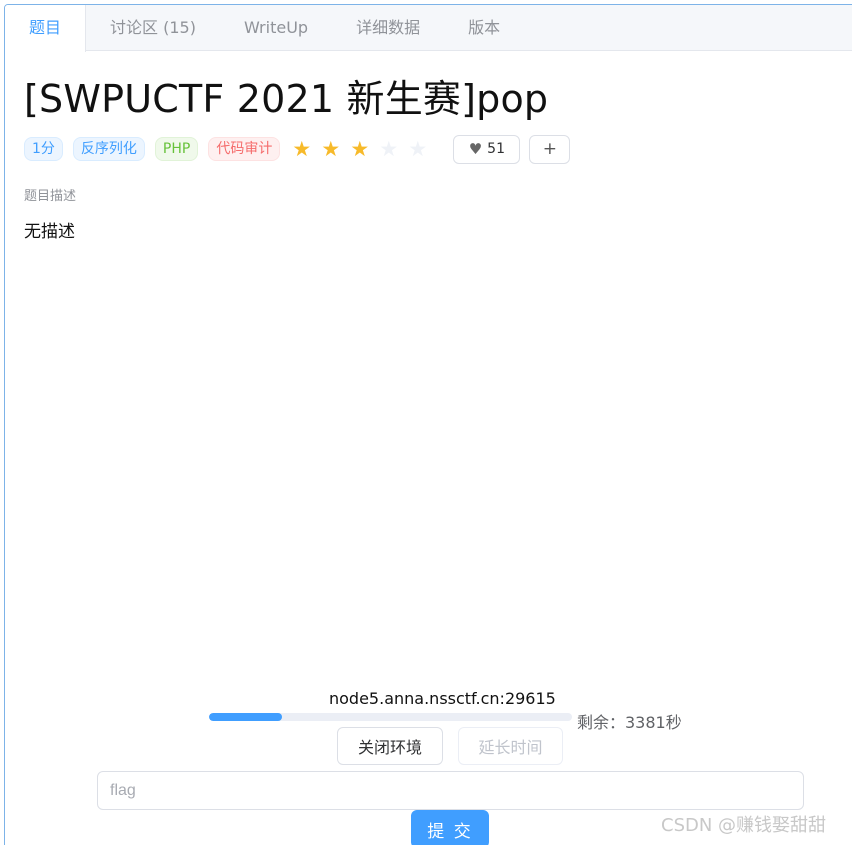 The height and width of the screenshot is (845, 852). I want to click on like-button: ♥ 51, so click(487, 149).